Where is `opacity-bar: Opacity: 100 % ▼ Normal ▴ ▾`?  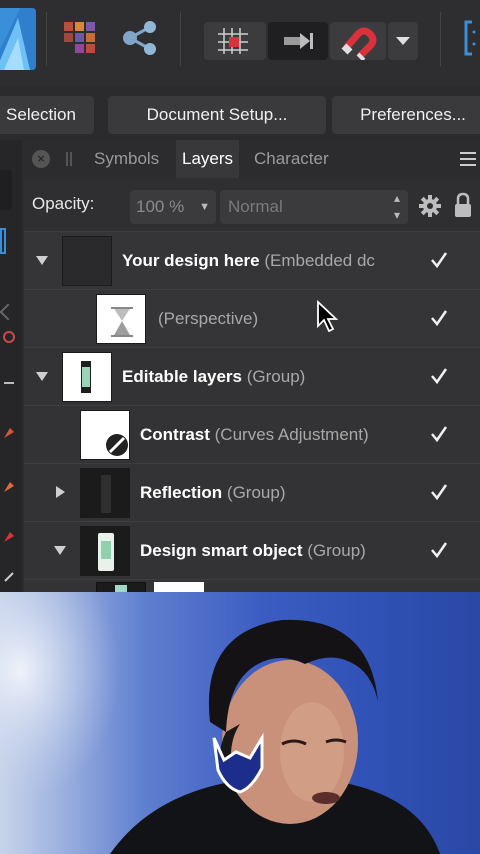
opacity-bar: Opacity: 100 % ▼ Normal ▴ ▾ is located at coordinates (252, 205).